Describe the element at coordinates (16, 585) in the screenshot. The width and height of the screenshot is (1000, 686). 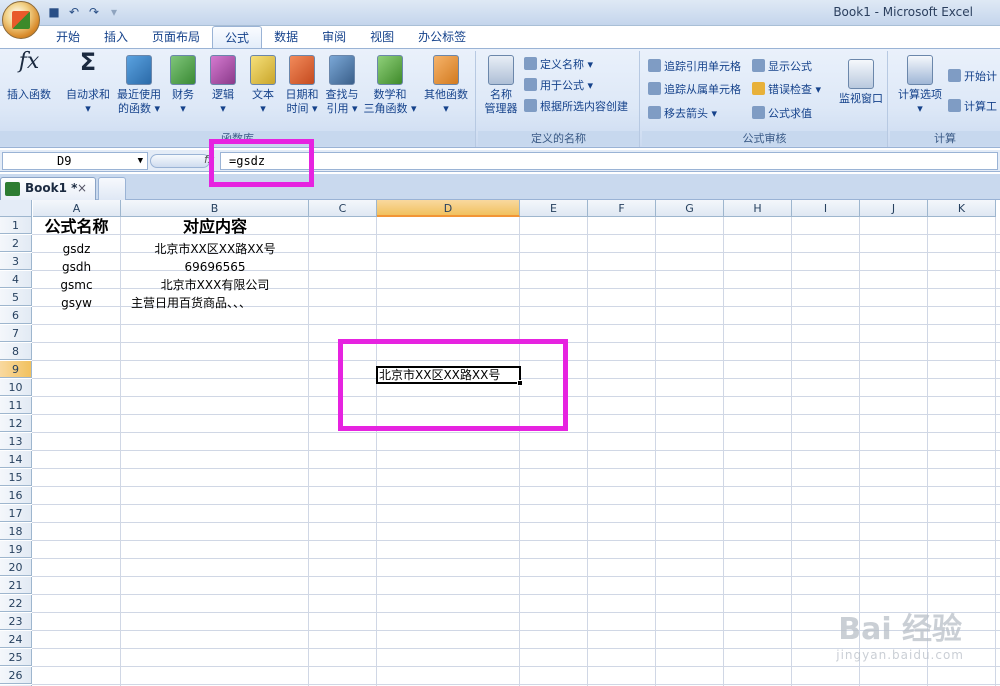
I see `row-header-21: 21` at that location.